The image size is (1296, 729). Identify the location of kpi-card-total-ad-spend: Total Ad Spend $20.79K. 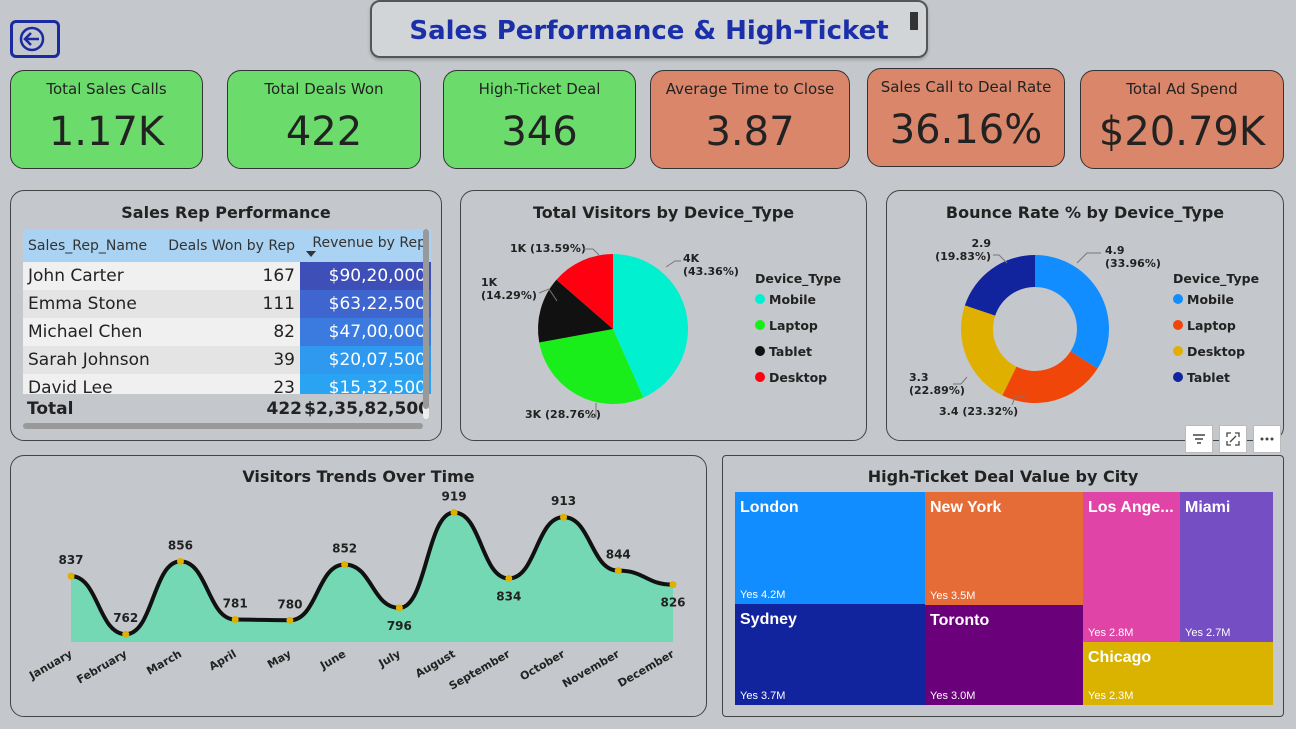
(1182, 119).